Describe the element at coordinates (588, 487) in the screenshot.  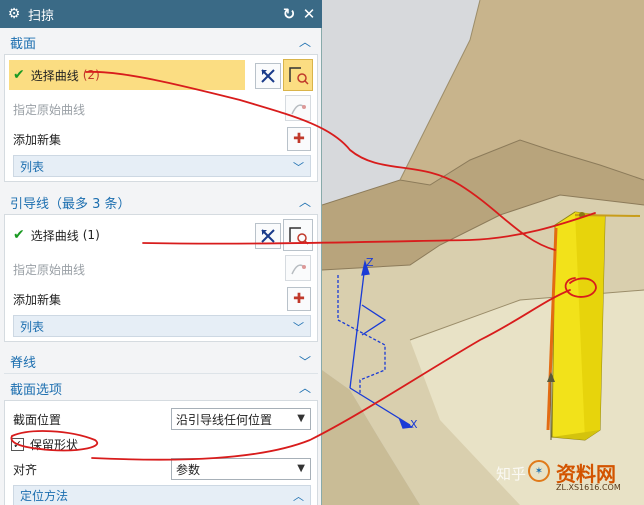
I see `watermark-url: ZL.XS1616.COM` at that location.